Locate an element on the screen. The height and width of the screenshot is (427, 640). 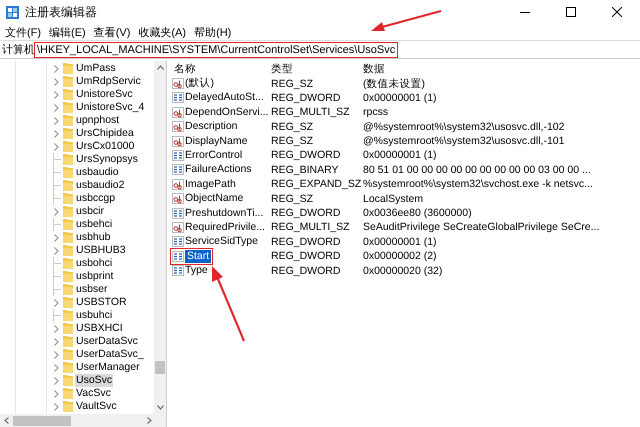
value-type: REG_BINARY is located at coordinates (305, 170).